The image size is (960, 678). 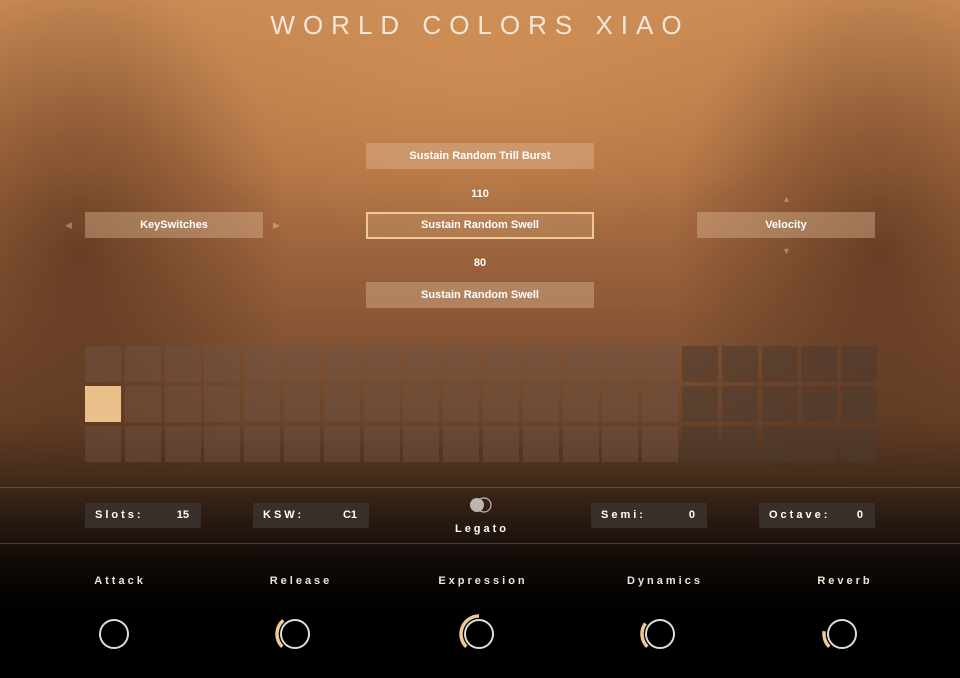 I want to click on articulation-upper-value: 110, so click(x=480, y=194).